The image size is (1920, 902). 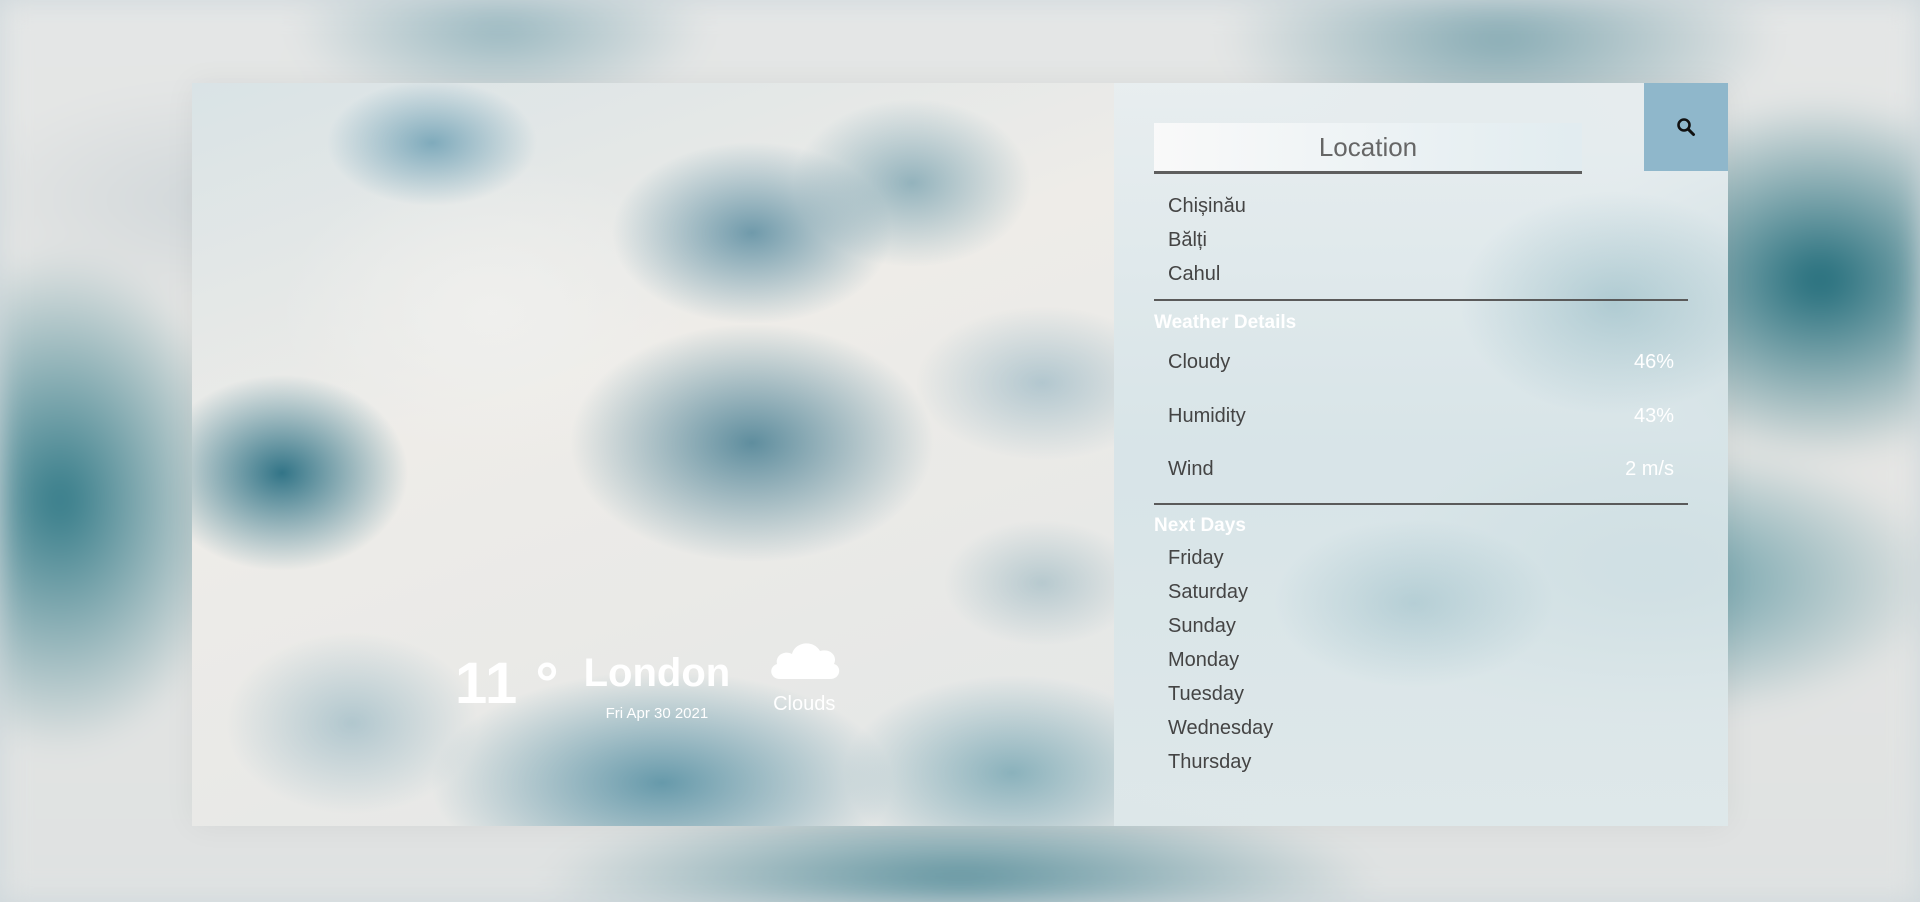 I want to click on weather-details-title: Weather Details, so click(x=1225, y=322).